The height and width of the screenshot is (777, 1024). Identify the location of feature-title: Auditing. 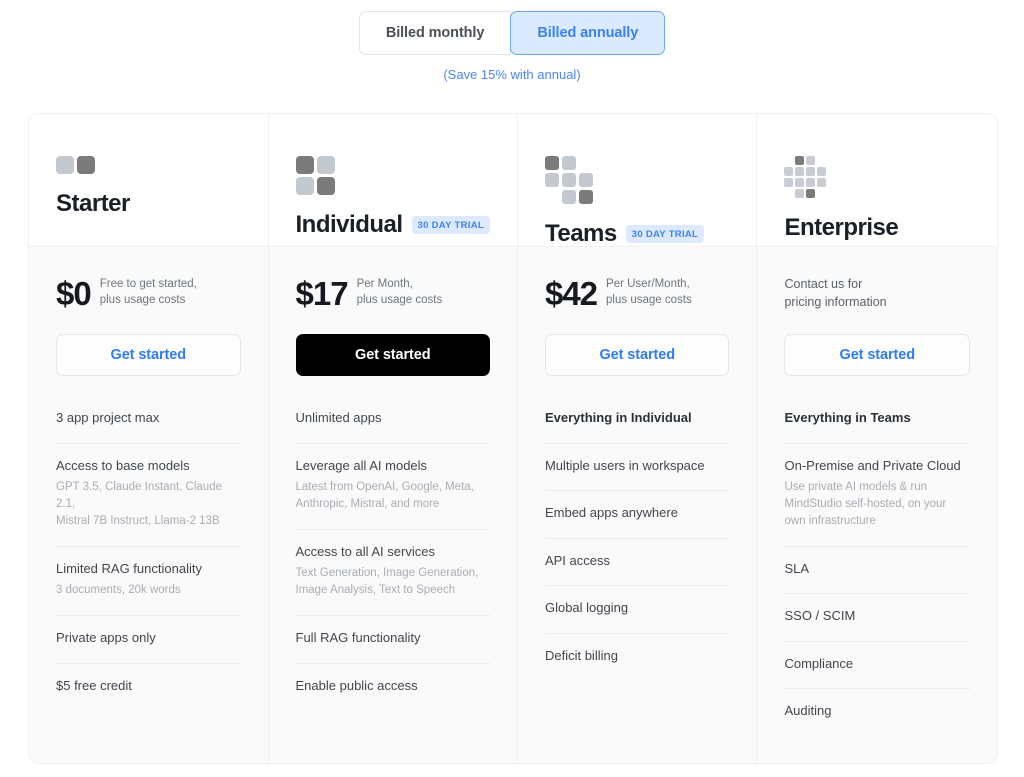
(808, 711).